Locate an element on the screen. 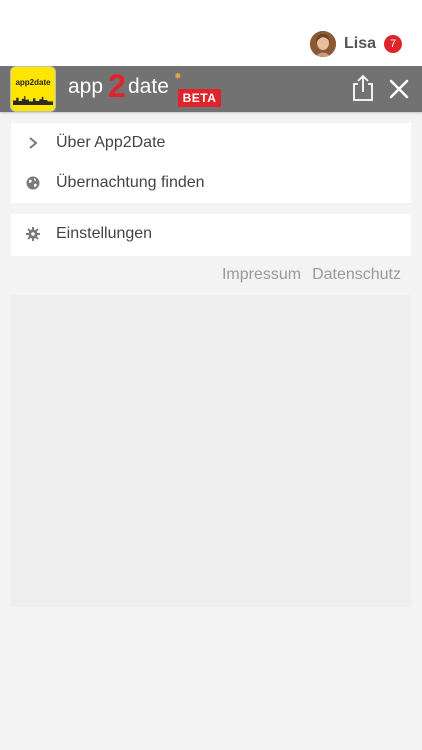 Image resolution: width=422 pixels, height=750 pixels. gear-icon is located at coordinates (33, 234).